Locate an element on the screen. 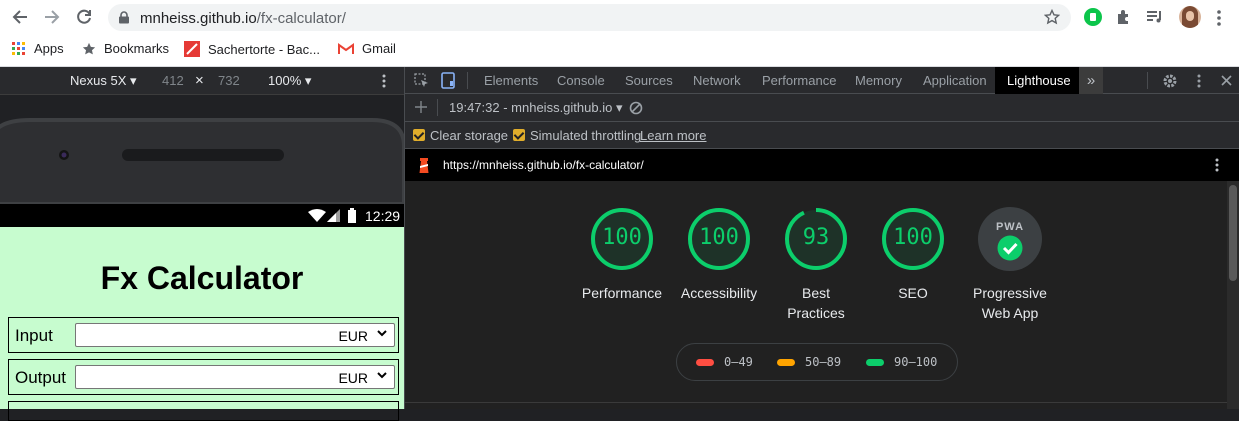 This screenshot has width=1239, height=421. input-label: Input is located at coordinates (34, 335).